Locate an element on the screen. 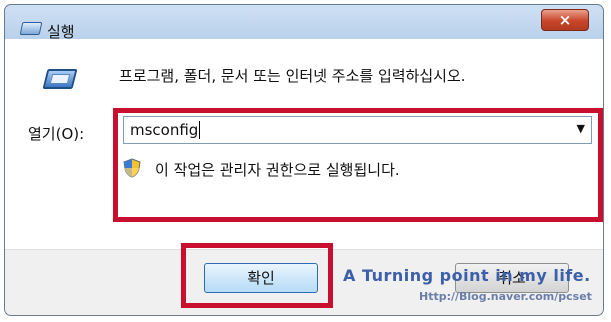 This screenshot has height=322, width=611. close-icon: × is located at coordinates (565, 20).